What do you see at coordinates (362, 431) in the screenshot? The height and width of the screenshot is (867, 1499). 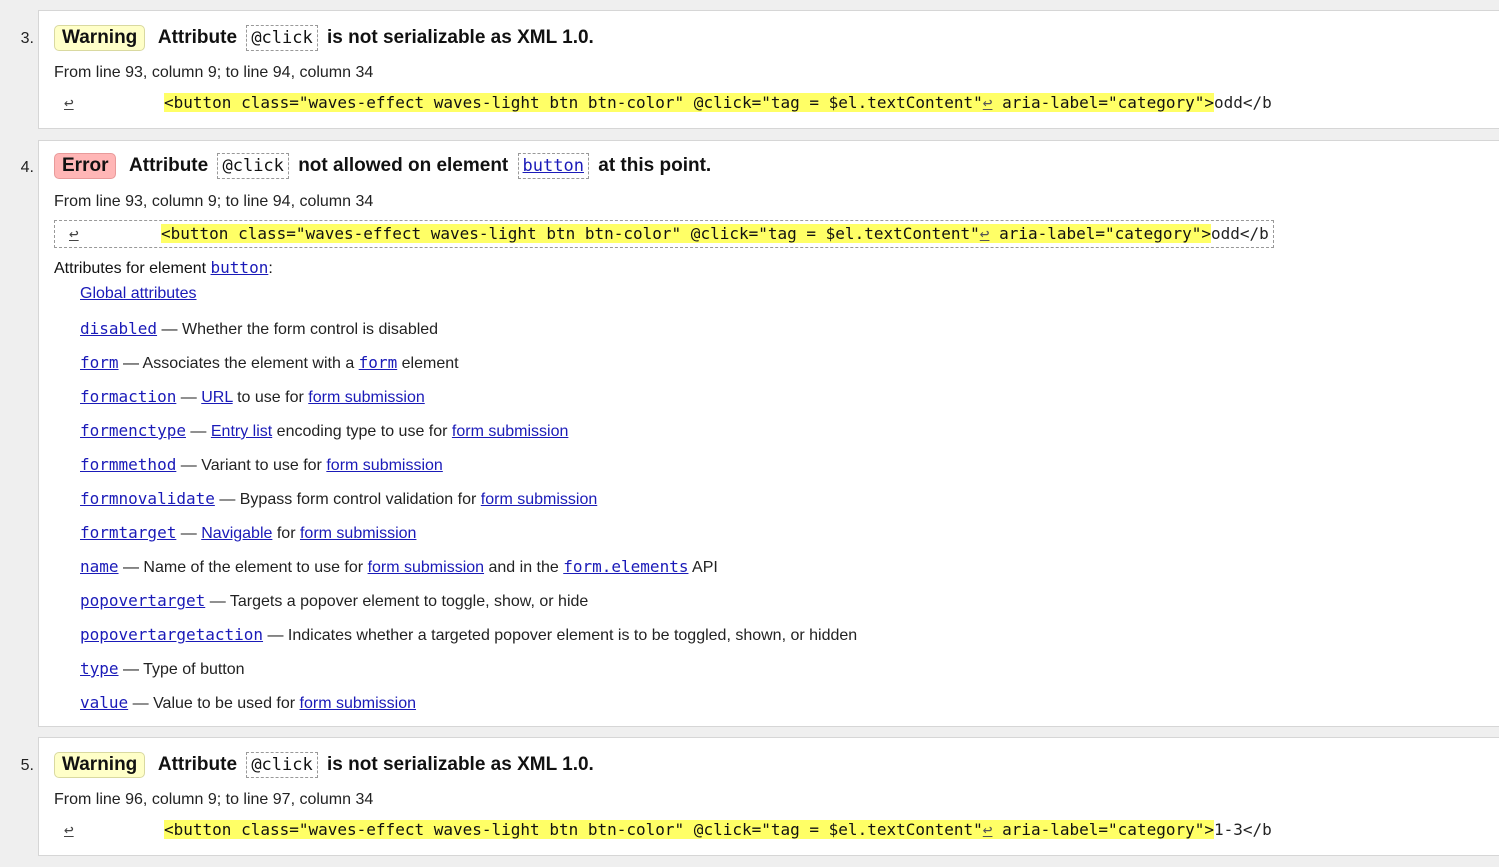 I see `attr-desc: encoding type to use for` at bounding box center [362, 431].